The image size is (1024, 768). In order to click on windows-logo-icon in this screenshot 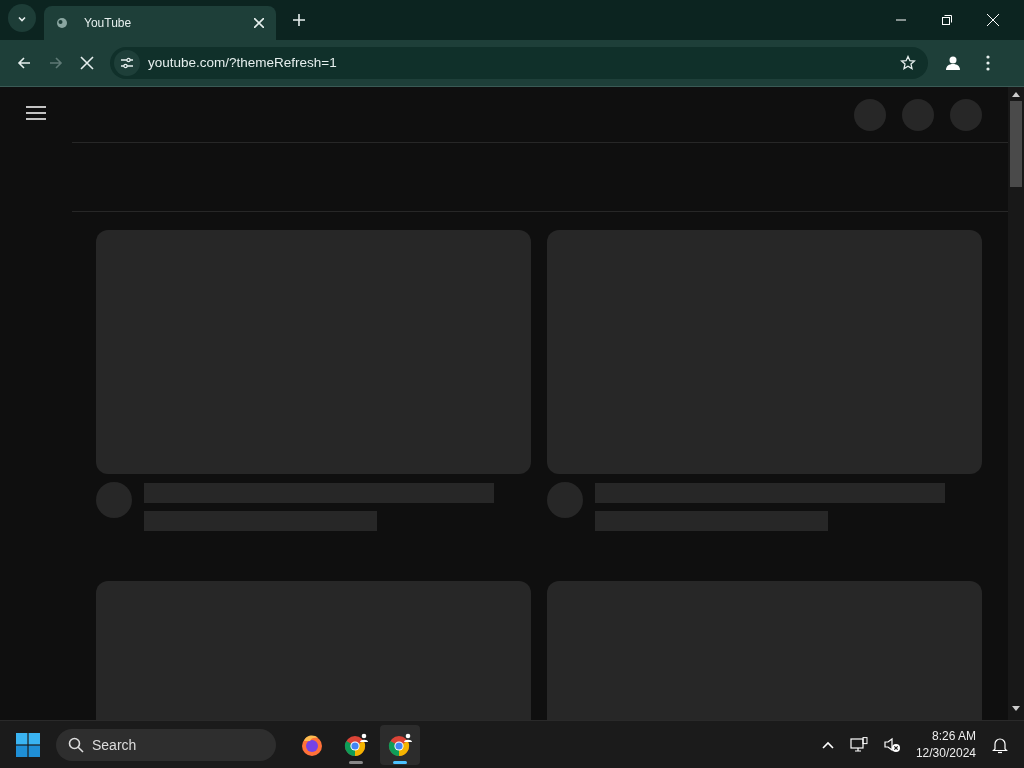, I will do `click(28, 744)`.